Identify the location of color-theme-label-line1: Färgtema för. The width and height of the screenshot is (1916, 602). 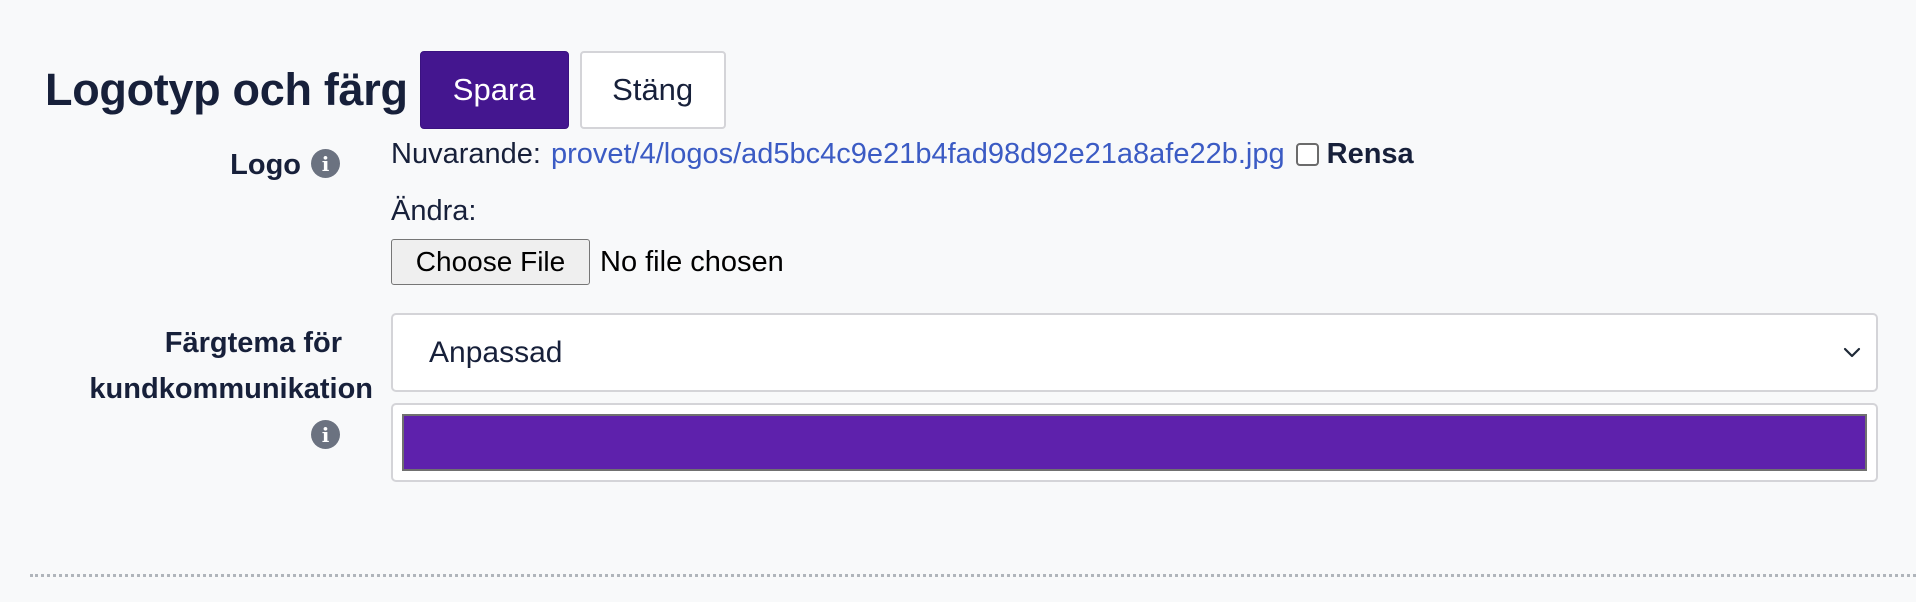
(253, 343).